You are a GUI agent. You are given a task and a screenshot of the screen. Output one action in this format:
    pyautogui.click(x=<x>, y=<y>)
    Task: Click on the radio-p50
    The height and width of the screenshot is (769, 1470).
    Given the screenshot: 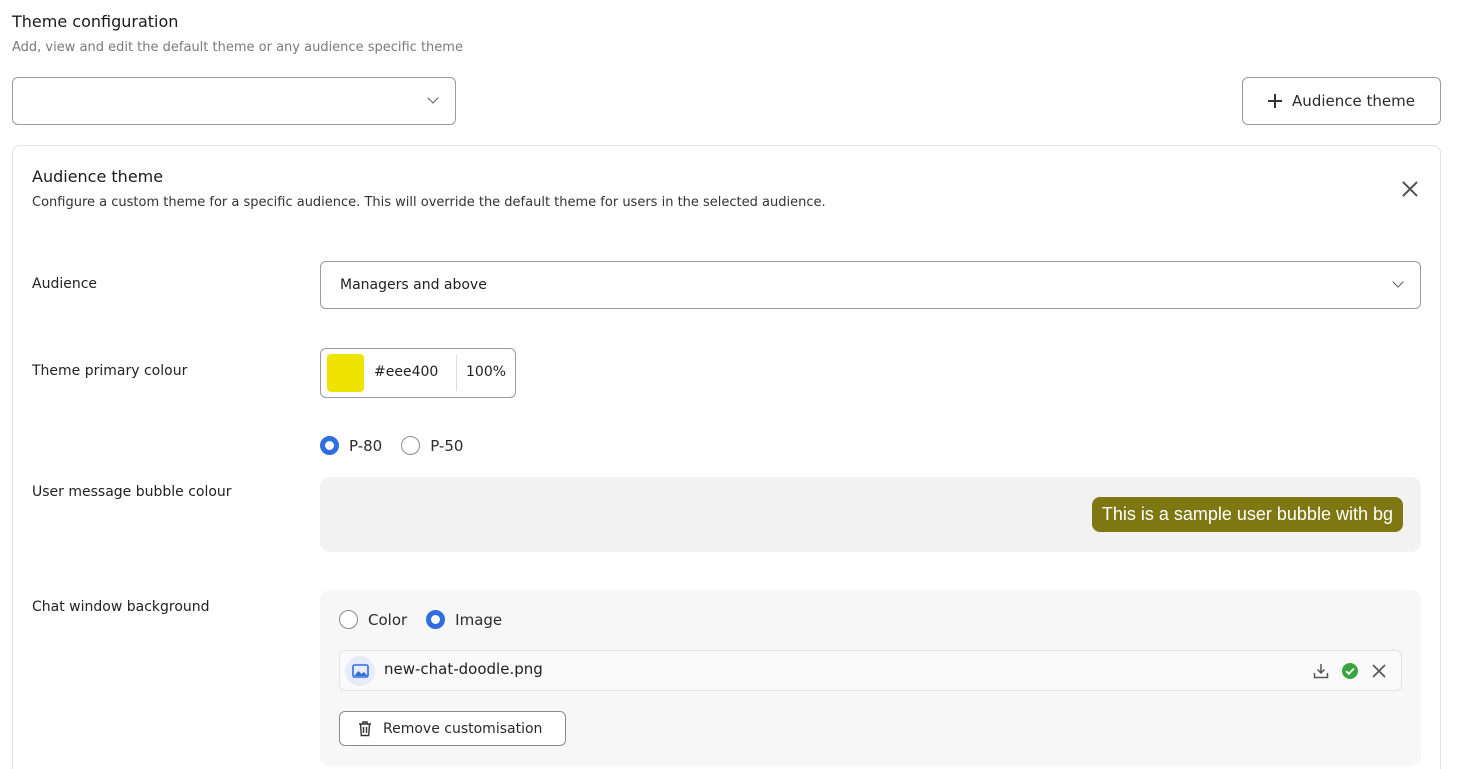 What is the action you would take?
    pyautogui.click(x=411, y=445)
    